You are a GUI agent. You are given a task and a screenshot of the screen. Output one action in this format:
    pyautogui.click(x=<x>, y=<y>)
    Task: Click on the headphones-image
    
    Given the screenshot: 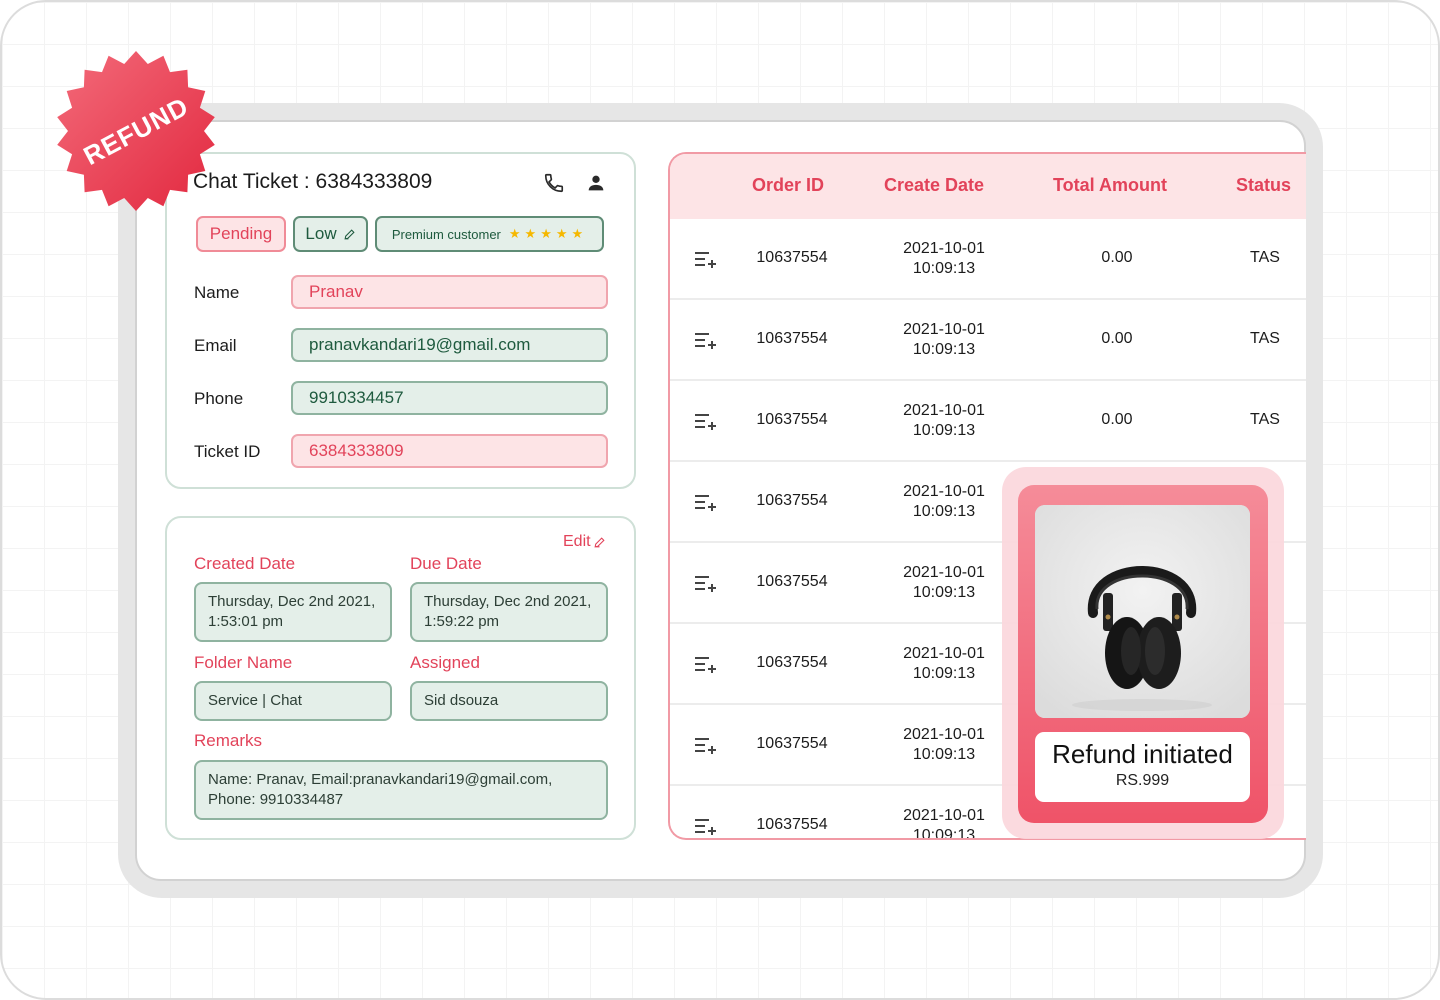 What is the action you would take?
    pyautogui.click(x=1142, y=611)
    